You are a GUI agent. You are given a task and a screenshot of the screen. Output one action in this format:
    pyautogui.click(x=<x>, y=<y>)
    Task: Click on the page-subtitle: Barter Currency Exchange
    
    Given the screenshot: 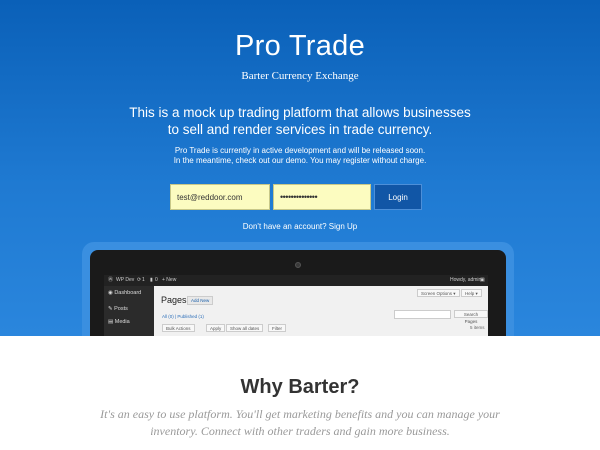 What is the action you would take?
    pyautogui.click(x=300, y=76)
    